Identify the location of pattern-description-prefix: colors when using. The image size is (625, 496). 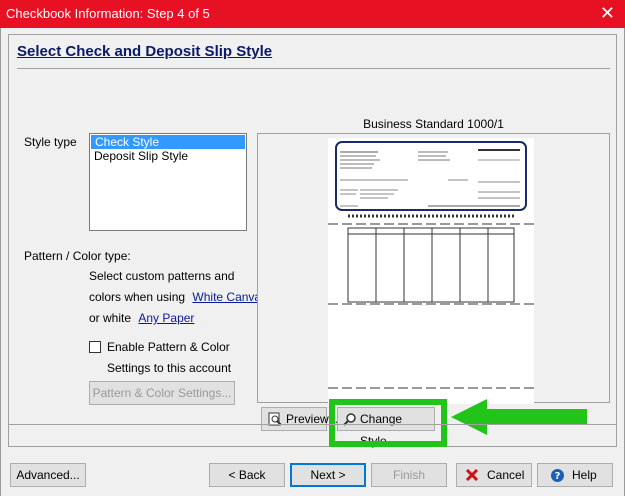
(137, 297).